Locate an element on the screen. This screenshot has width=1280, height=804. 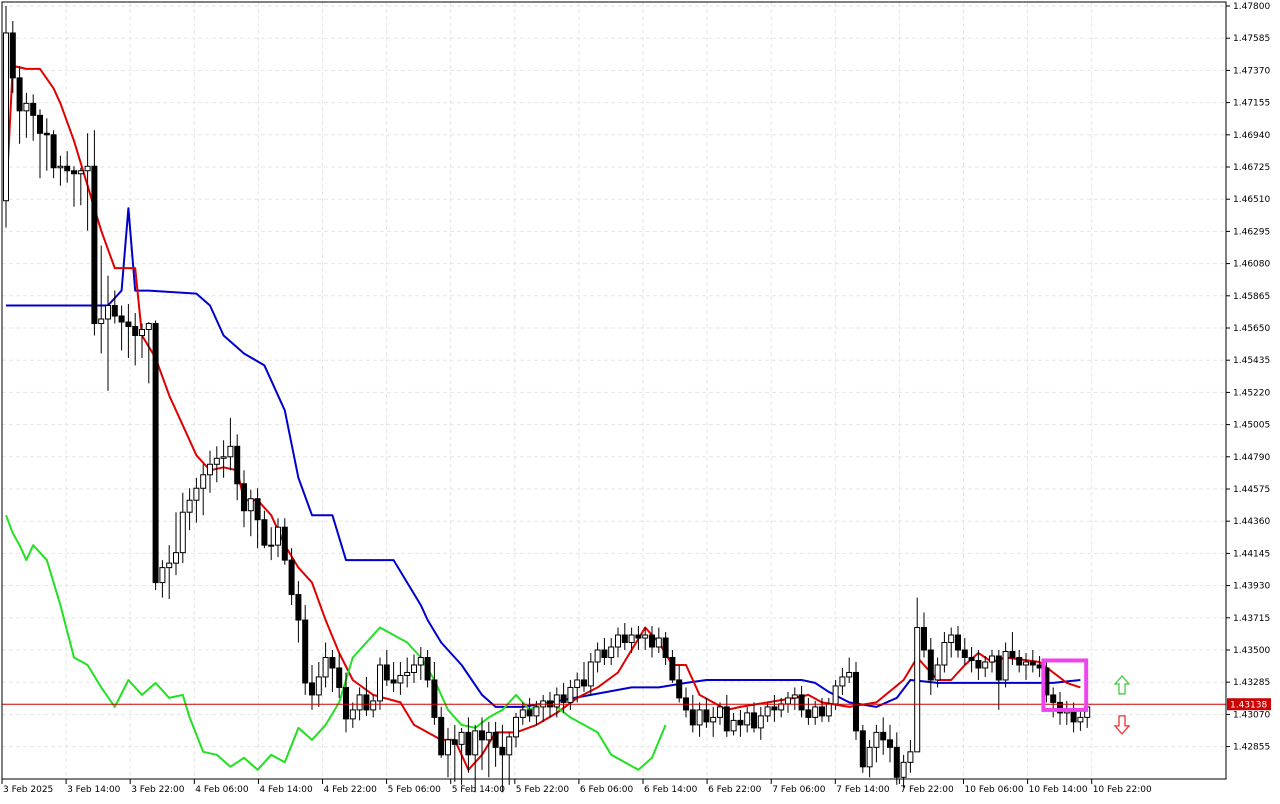
y-tick-label: 1.44145 is located at coordinates (1251, 554).